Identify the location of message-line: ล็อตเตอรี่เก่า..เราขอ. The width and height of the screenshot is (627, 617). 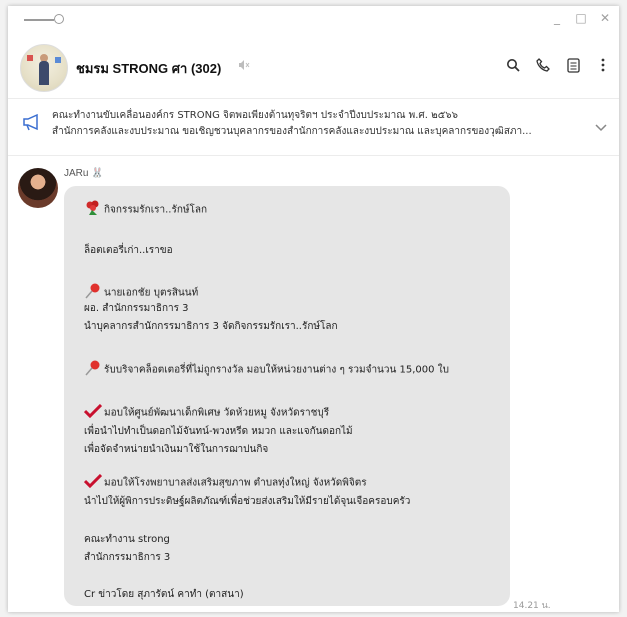
(128, 250).